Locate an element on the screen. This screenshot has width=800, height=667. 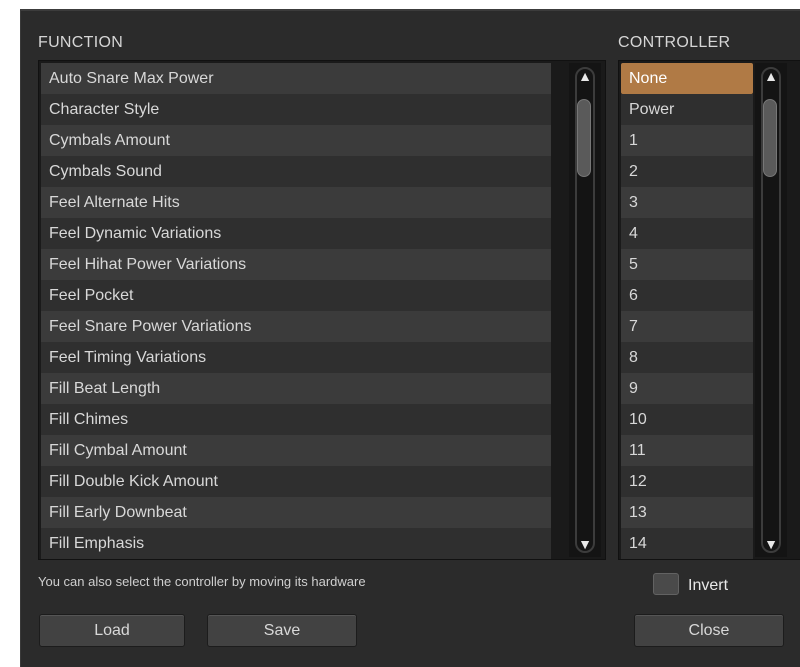
function-list-item: Fill Cymbal Amount is located at coordinates (296, 450).